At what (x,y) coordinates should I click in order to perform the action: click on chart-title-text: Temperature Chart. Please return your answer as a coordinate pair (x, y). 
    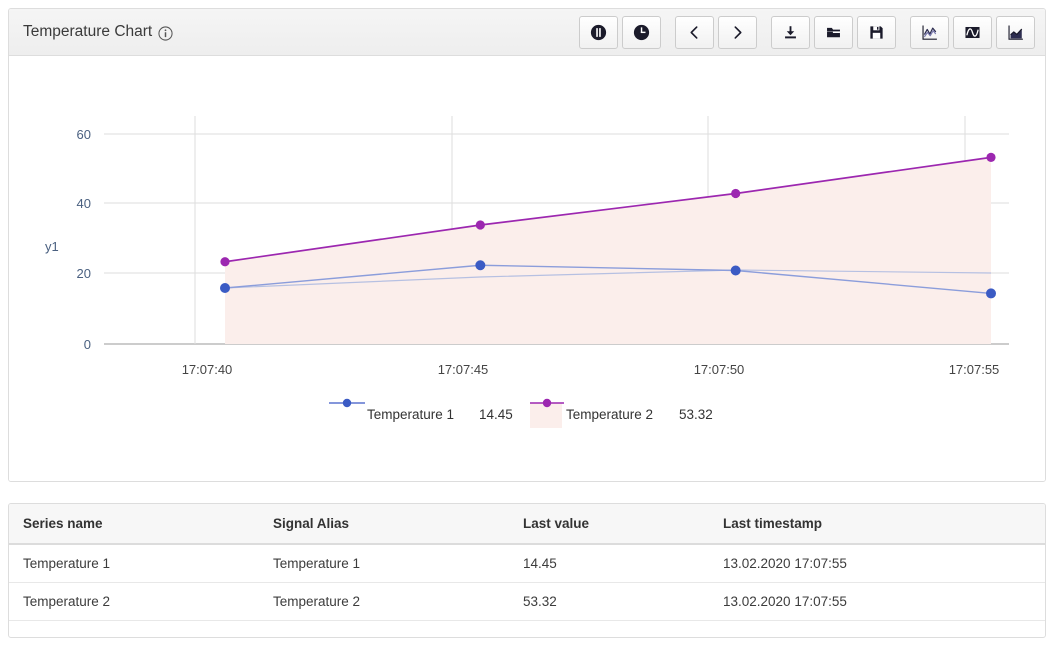
    Looking at the image, I should click on (88, 31).